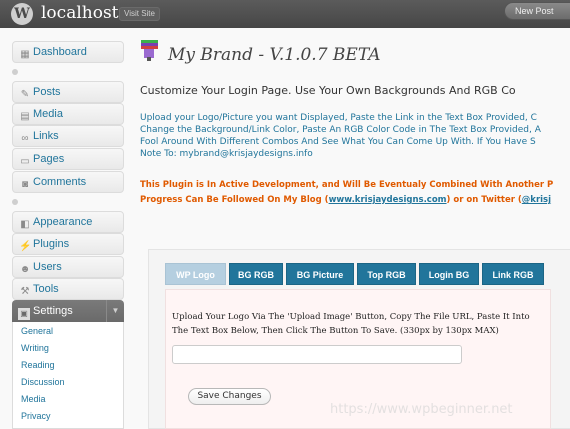 The height and width of the screenshot is (429, 570). What do you see at coordinates (513, 274) in the screenshot?
I see `tab-link-rgb: Link RGB` at bounding box center [513, 274].